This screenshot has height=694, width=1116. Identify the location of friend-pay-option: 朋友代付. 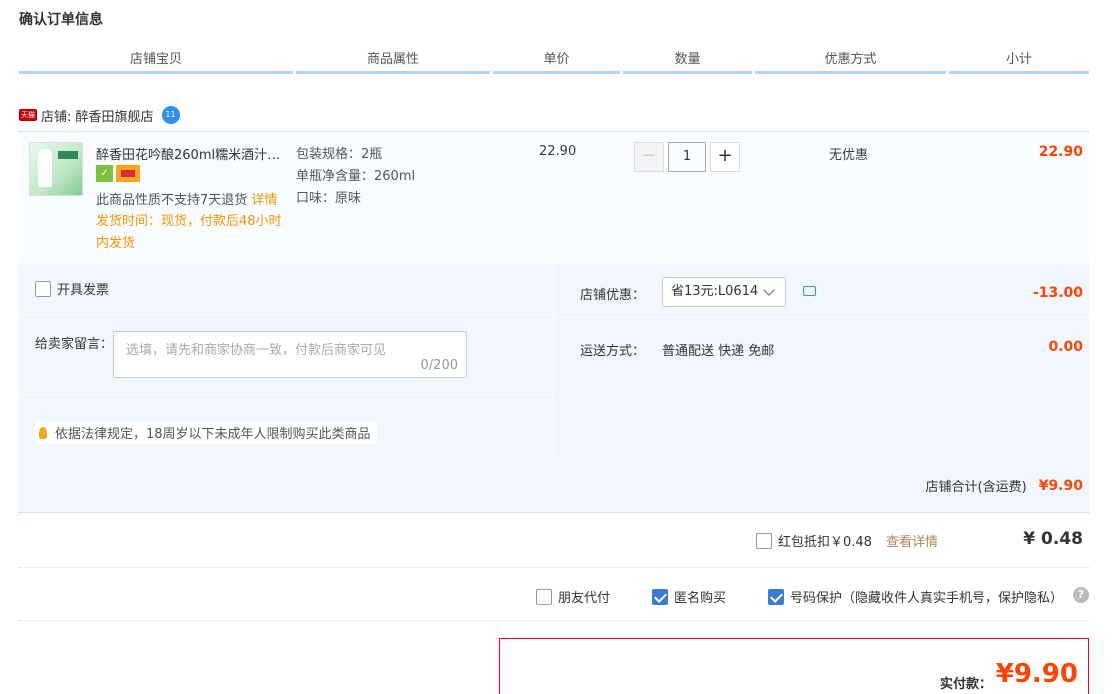
(573, 596).